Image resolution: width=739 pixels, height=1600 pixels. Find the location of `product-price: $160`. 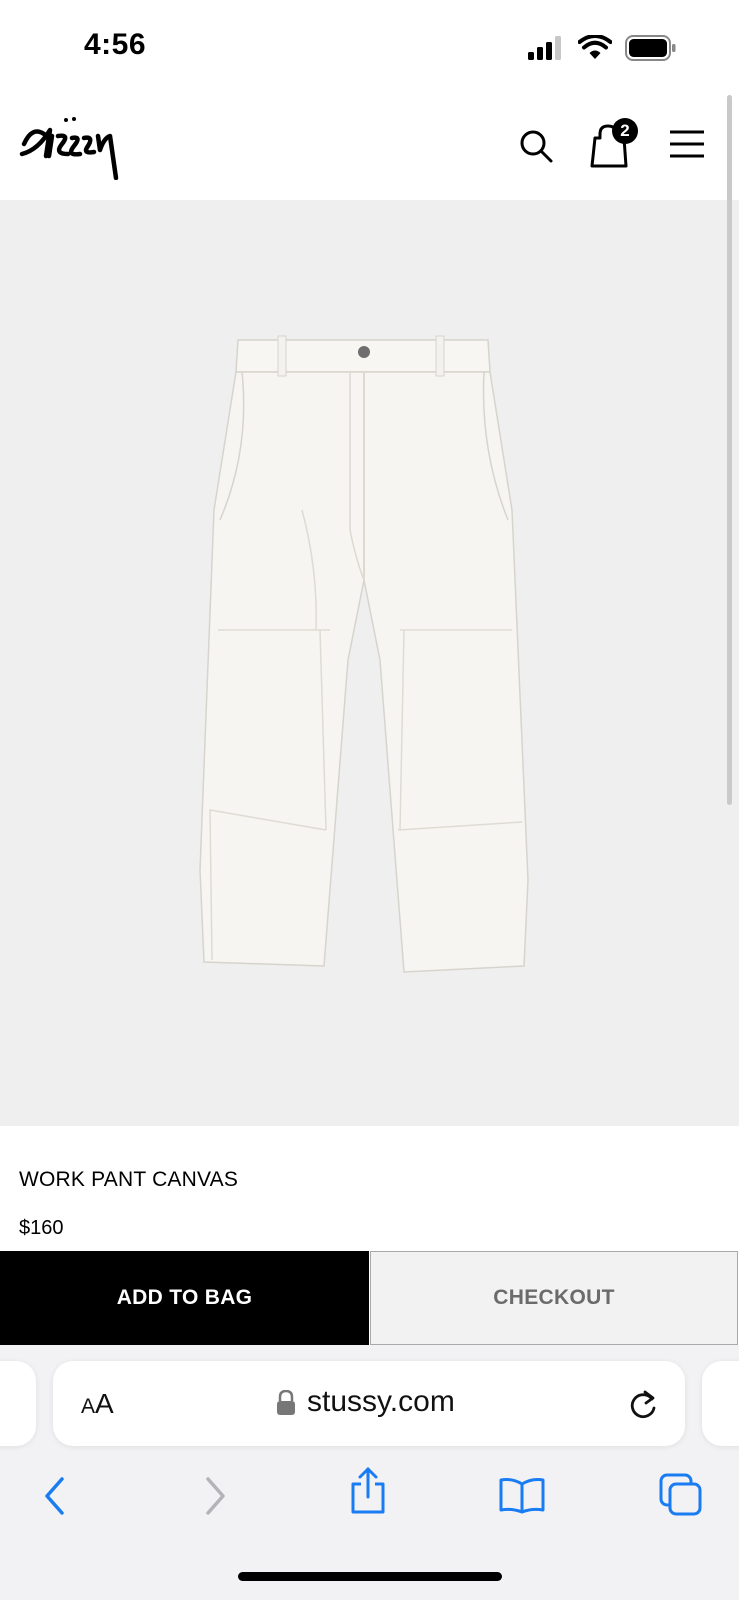

product-price: $160 is located at coordinates (41, 1228).